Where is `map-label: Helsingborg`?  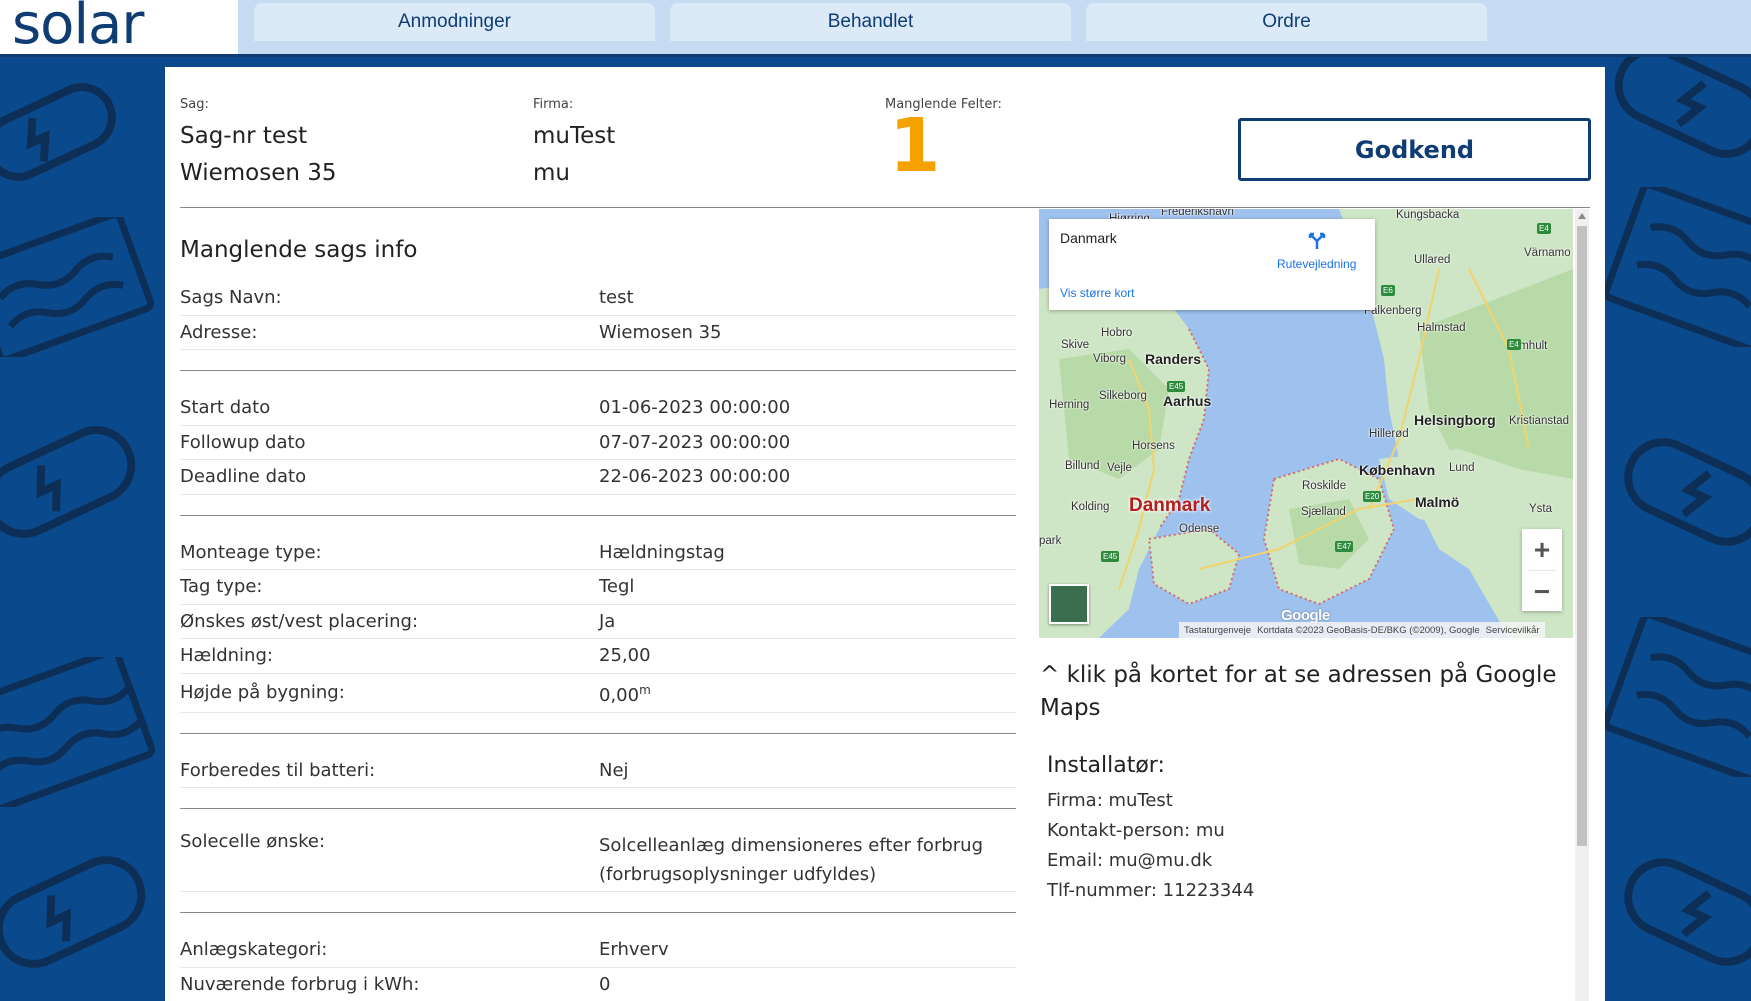
map-label: Helsingborg is located at coordinates (1455, 420).